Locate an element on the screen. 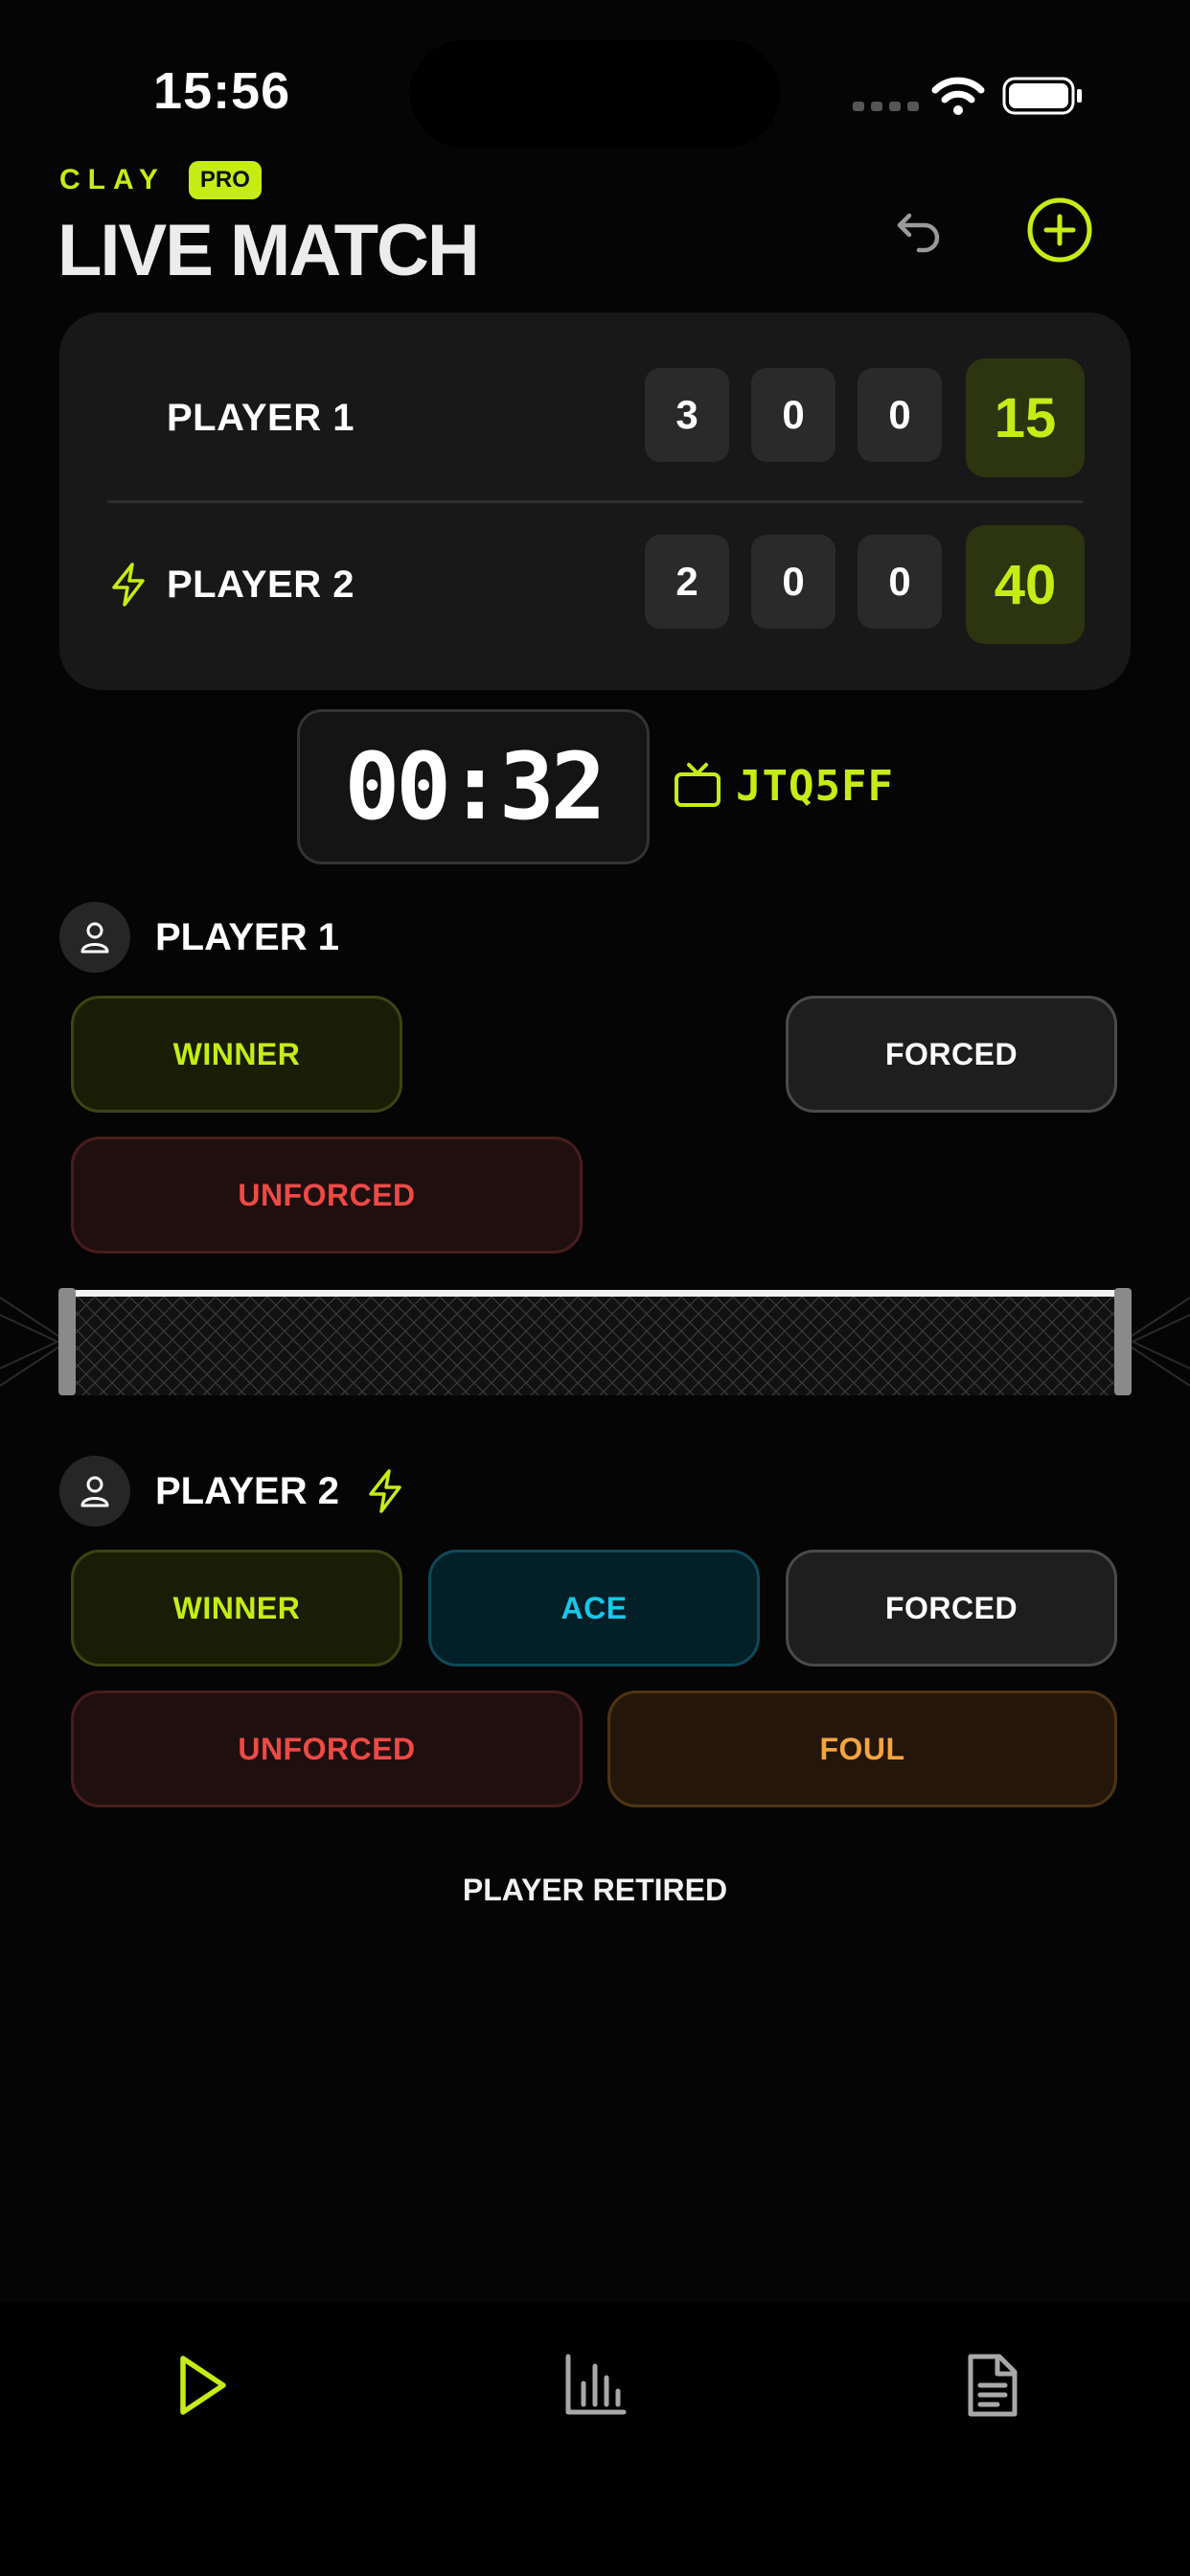 This screenshot has height=2576, width=1190. status-time: 15:56 is located at coordinates (222, 91).